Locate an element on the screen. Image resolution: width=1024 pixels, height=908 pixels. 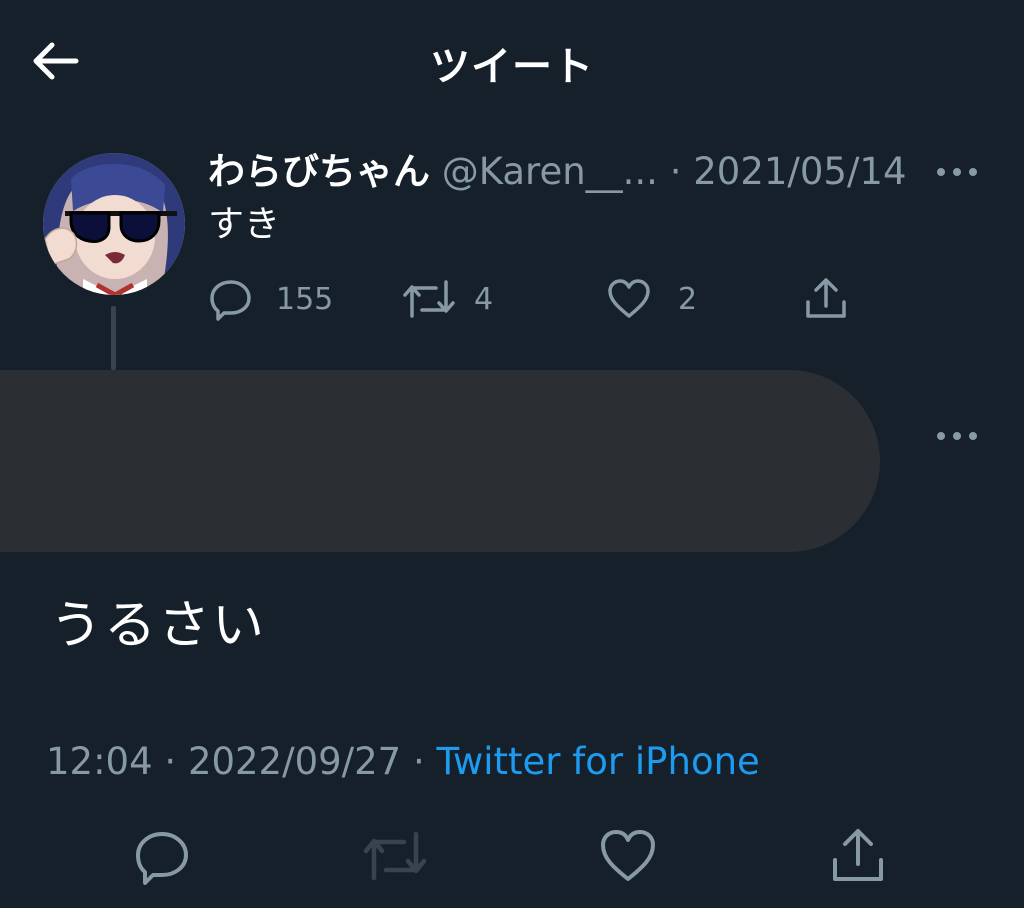
reply-date: 2022/09/27 is located at coordinates (294, 761).